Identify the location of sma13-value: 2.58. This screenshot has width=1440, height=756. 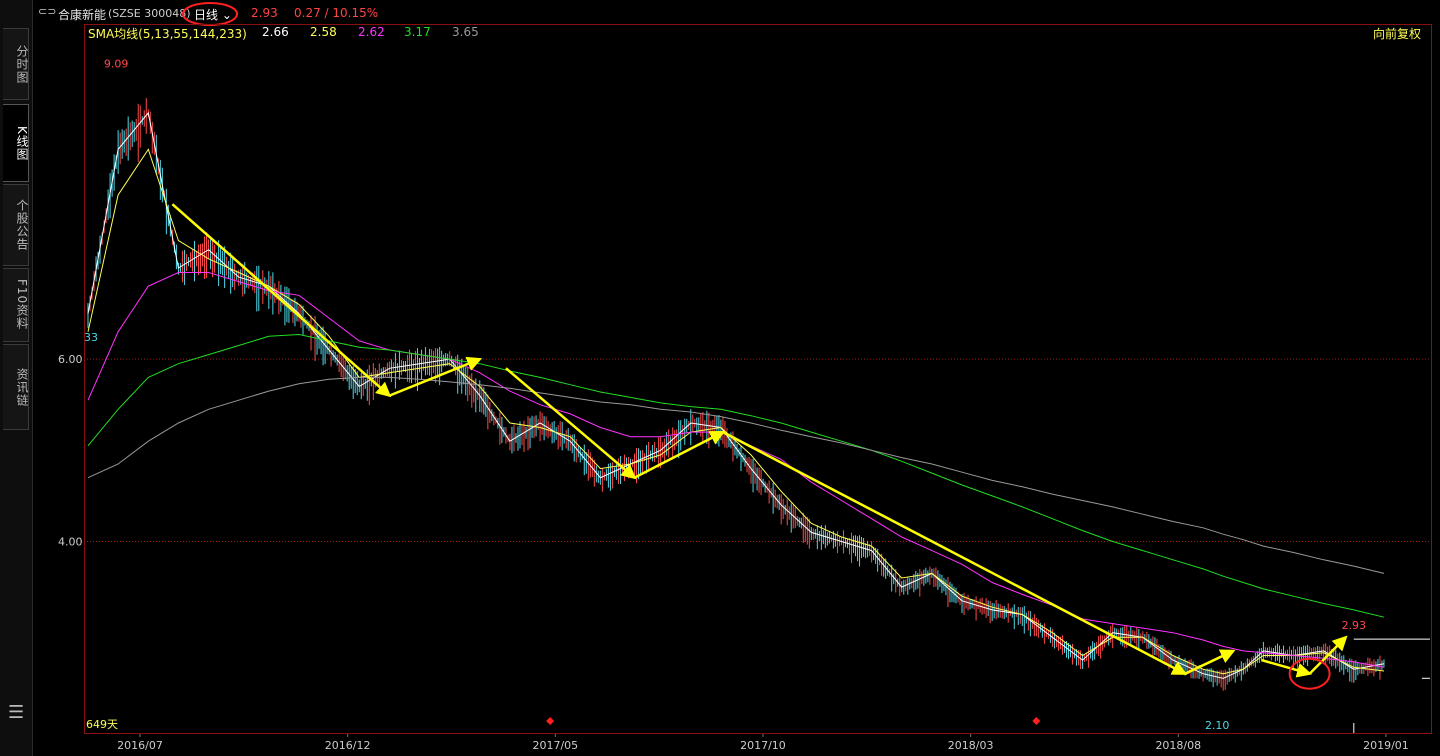
(323, 32).